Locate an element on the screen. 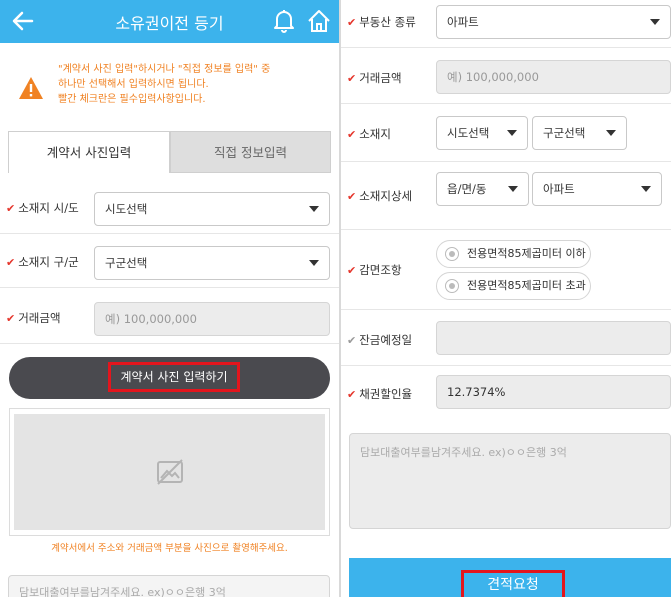  property-type-select: 아파트 is located at coordinates (553, 22).